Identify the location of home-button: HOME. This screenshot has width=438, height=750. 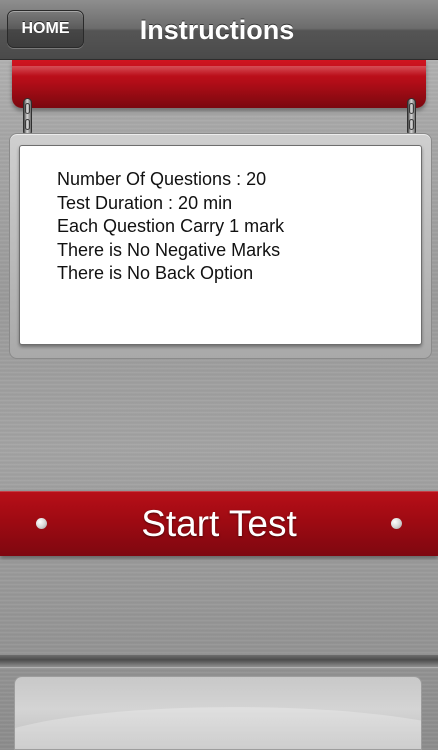
(45, 29).